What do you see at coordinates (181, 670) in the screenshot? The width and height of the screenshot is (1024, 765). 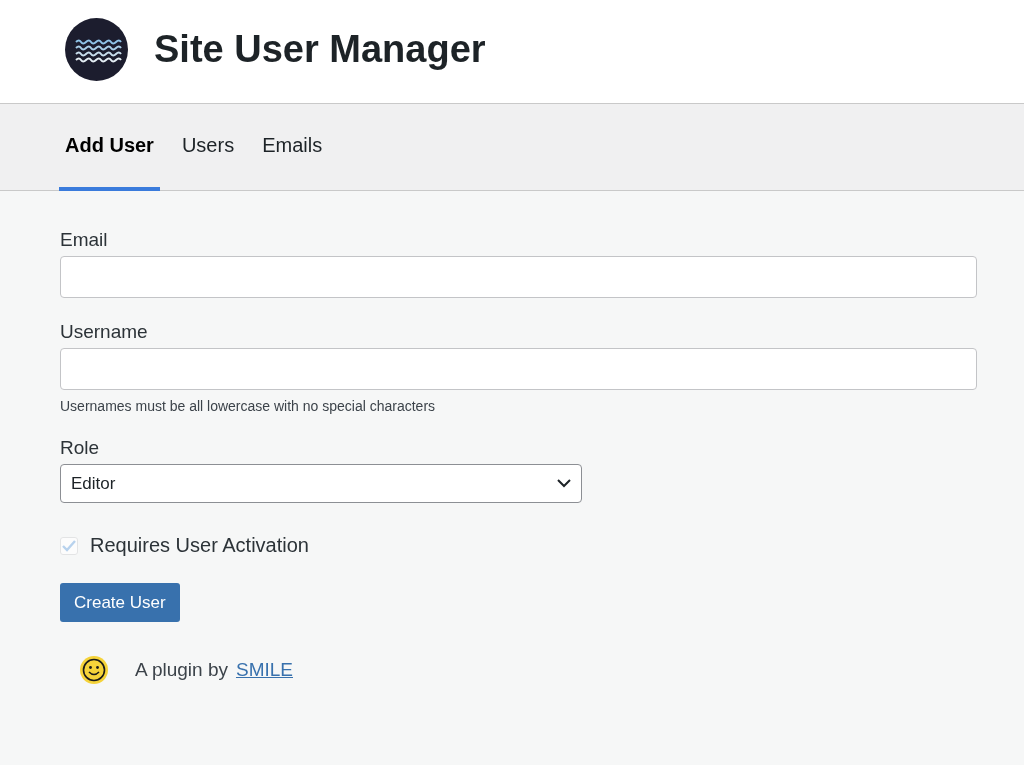 I see `credit-text: A plugin by` at bounding box center [181, 670].